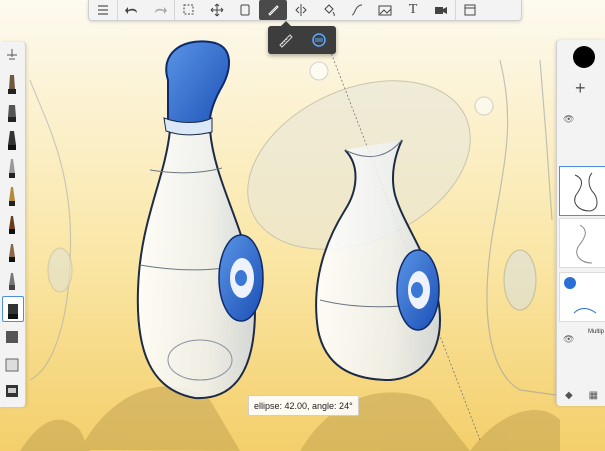 The image size is (605, 451). I want to click on ruler-popup, so click(302, 37).